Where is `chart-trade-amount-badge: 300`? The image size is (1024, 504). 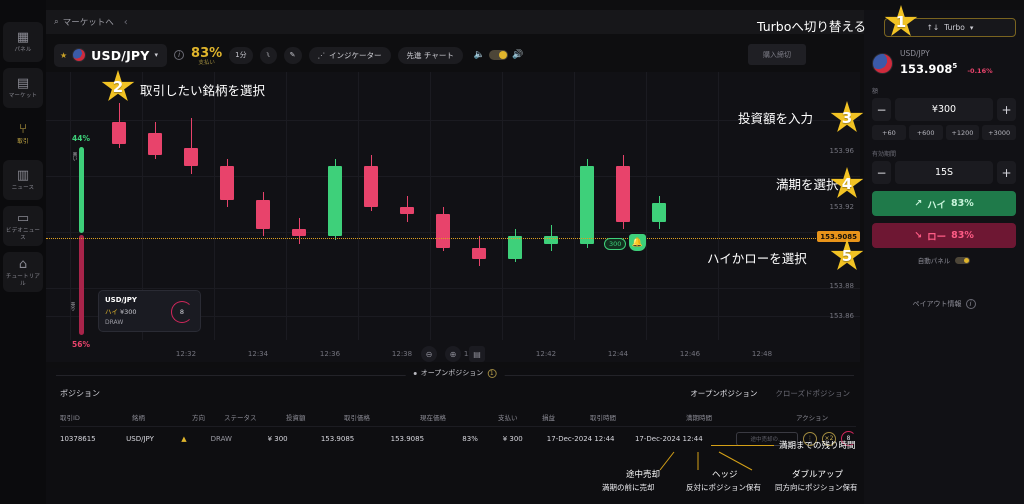
chart-trade-amount-badge: 300 is located at coordinates (615, 244).